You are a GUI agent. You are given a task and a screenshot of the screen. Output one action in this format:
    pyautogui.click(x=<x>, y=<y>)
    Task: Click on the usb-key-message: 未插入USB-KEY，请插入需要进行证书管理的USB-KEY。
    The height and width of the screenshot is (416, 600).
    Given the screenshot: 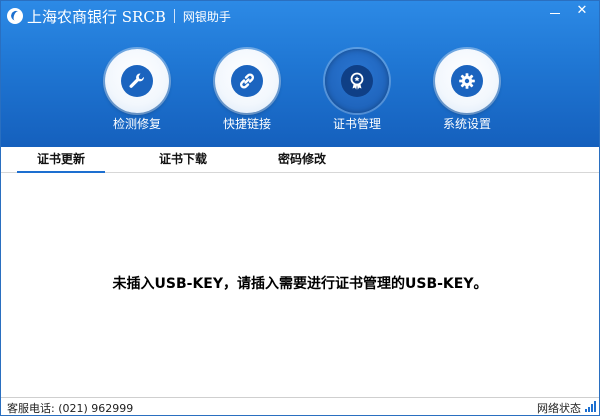 What is the action you would take?
    pyautogui.click(x=300, y=284)
    